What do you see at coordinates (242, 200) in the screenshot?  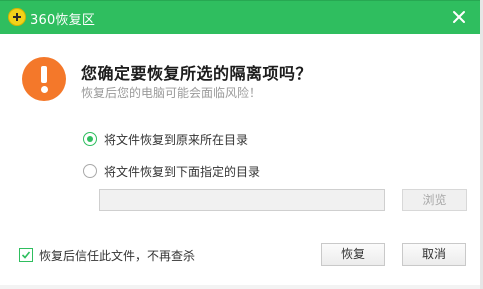 I see `restore-path-input` at bounding box center [242, 200].